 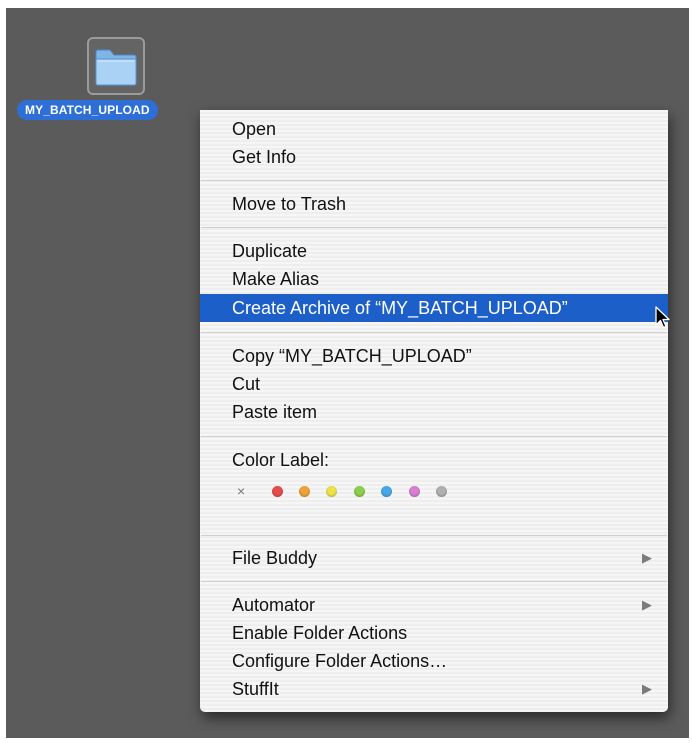 I want to click on folder-name-label: MY_BATCH_UPLOAD, so click(x=87, y=110).